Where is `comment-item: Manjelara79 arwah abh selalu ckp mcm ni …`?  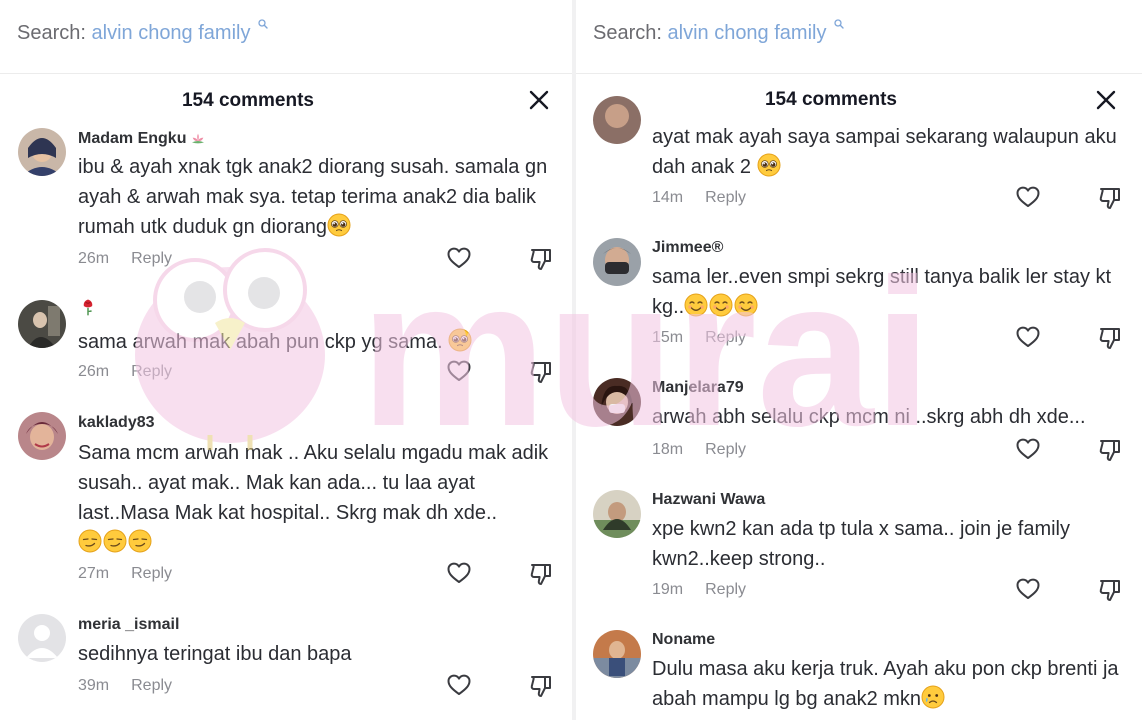 comment-item: Manjelara79 arwah abh selalu ckp mcm ni … is located at coordinates (859, 421).